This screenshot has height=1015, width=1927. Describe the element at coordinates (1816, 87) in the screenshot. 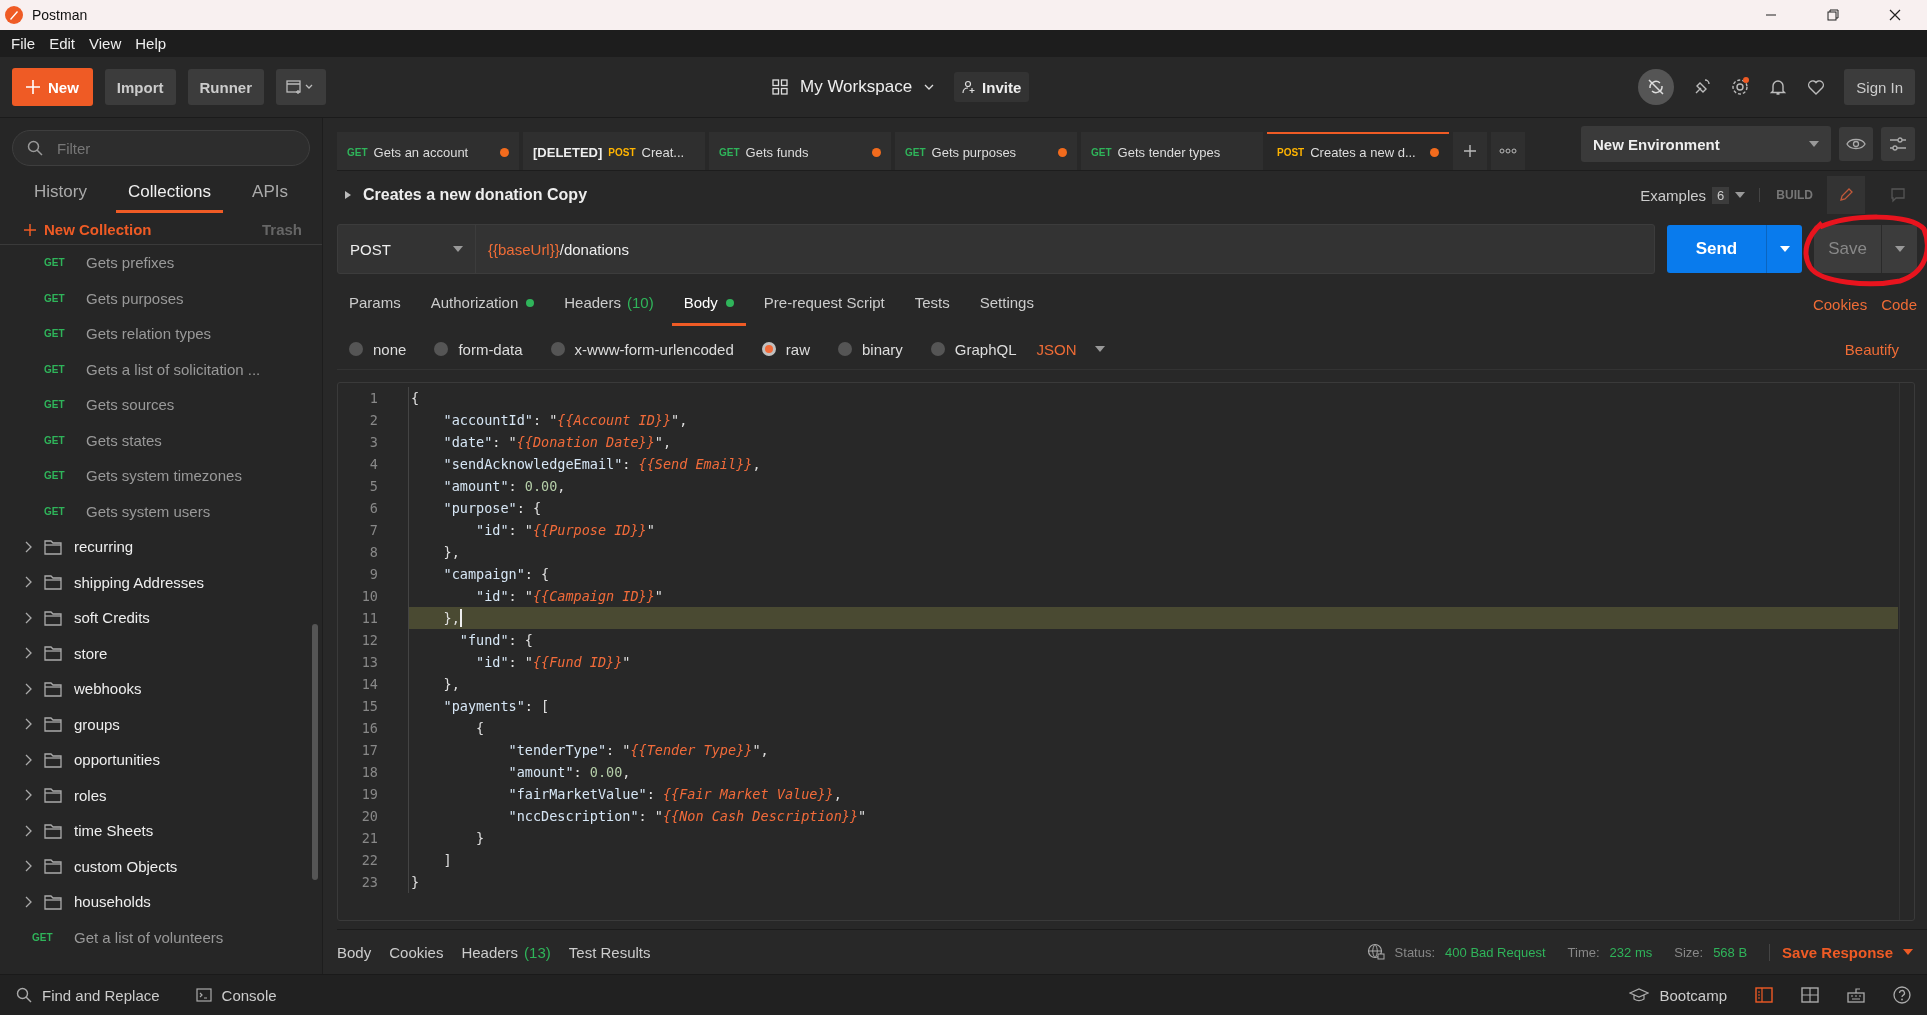

I see `heart-icon` at that location.